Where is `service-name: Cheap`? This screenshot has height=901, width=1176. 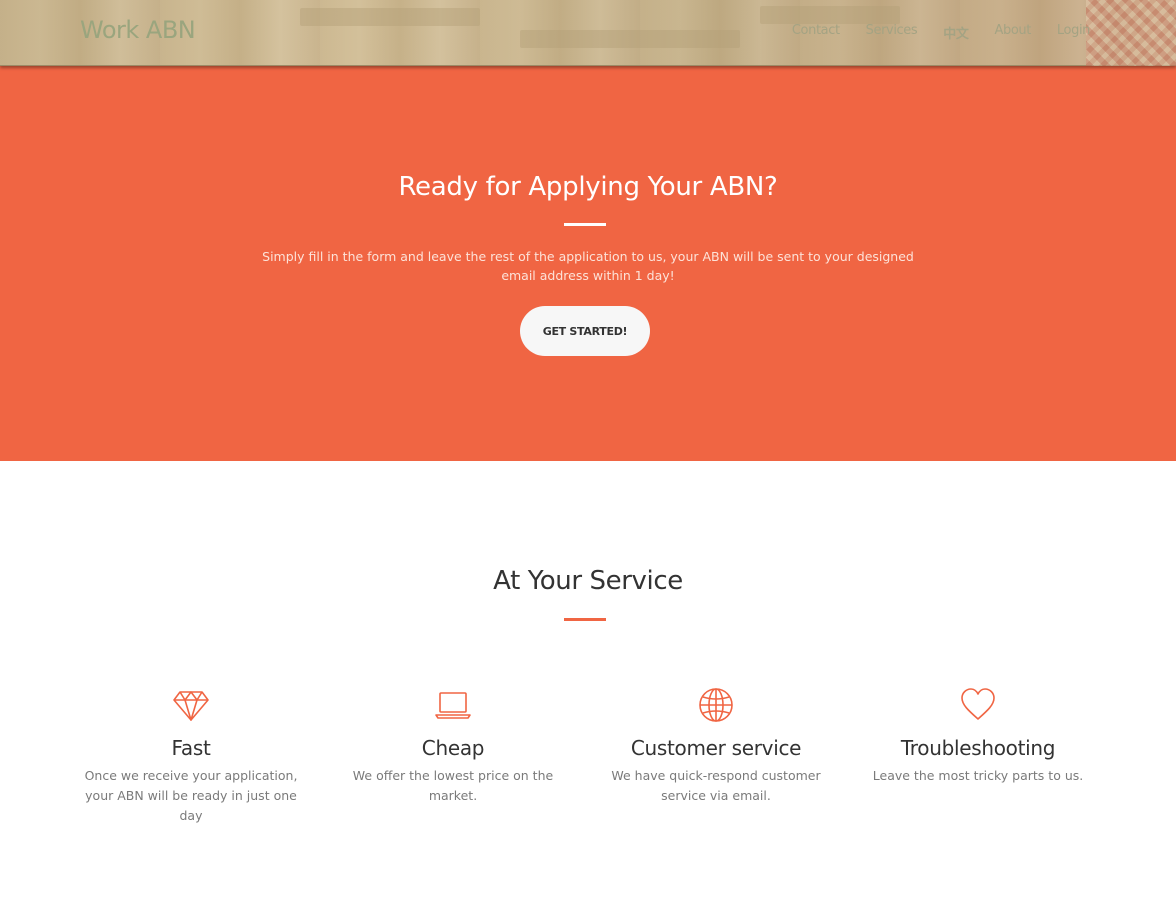 service-name: Cheap is located at coordinates (453, 748).